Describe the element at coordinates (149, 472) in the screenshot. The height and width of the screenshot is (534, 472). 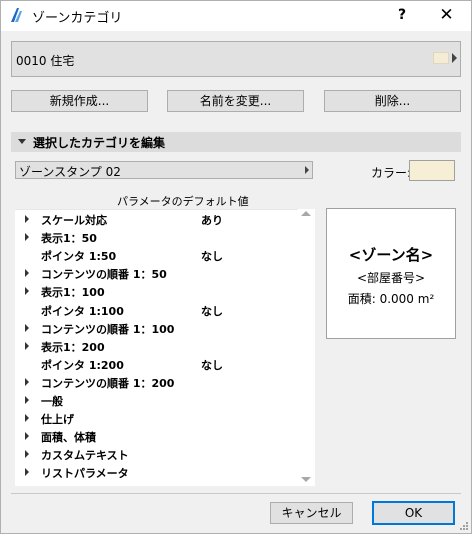
I see `parameter-row: リストパラメータ` at that location.